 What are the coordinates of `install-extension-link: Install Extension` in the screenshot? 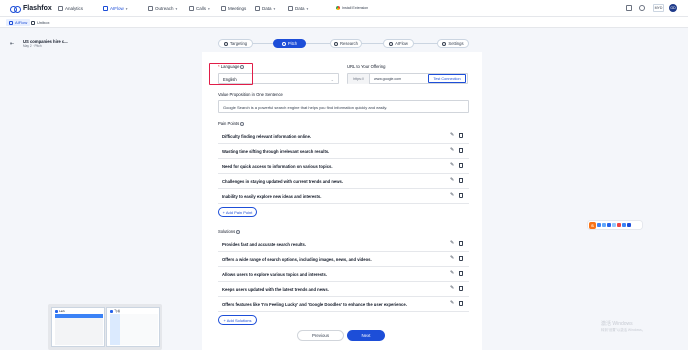 It's located at (352, 8).